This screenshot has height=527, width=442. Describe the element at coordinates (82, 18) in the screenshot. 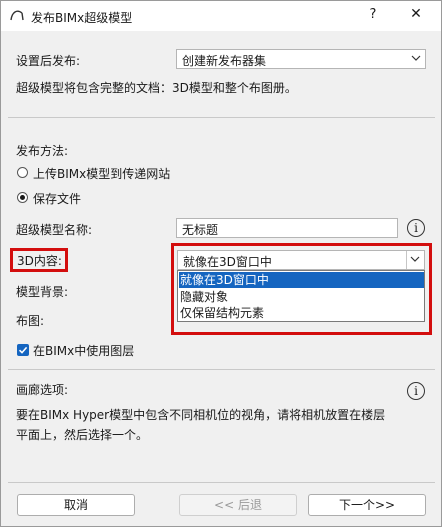

I see `window-title: 发布BIMx超级模型` at that location.